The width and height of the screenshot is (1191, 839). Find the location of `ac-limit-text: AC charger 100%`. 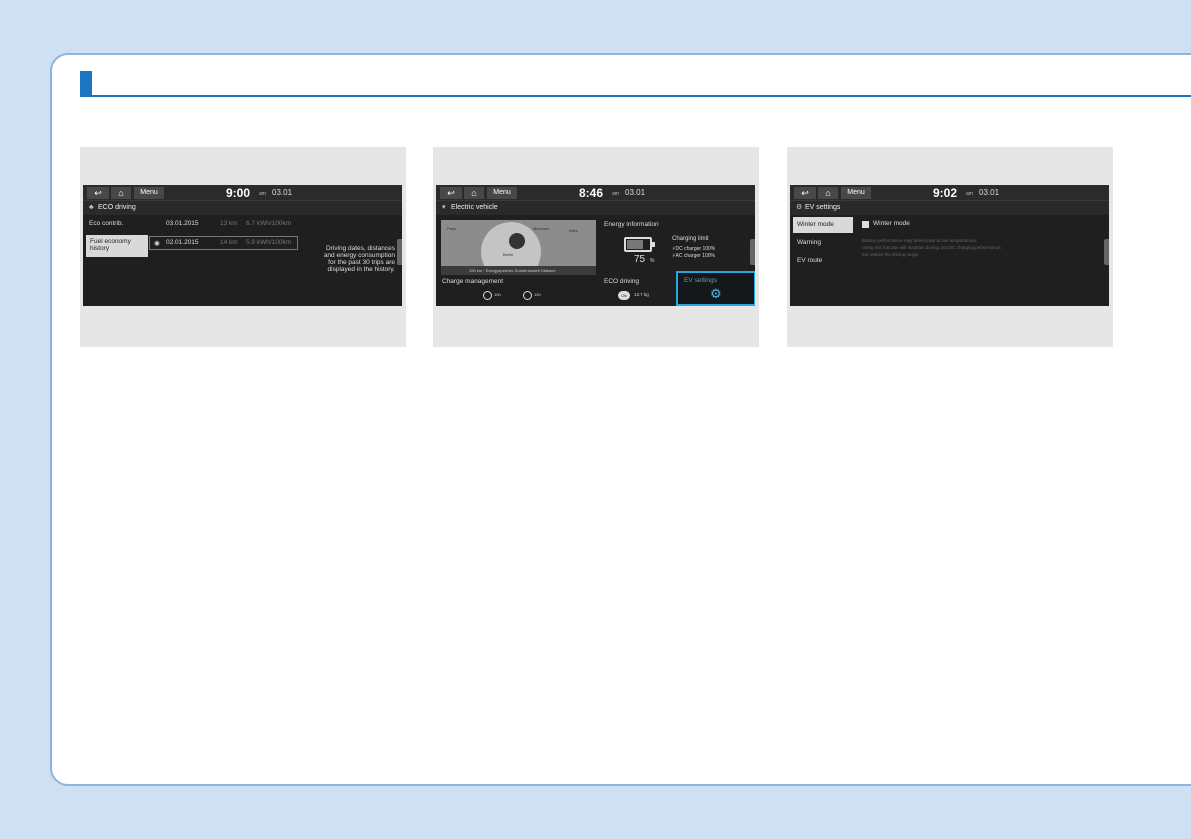

ac-limit-text: AC charger 100% is located at coordinates (695, 256).